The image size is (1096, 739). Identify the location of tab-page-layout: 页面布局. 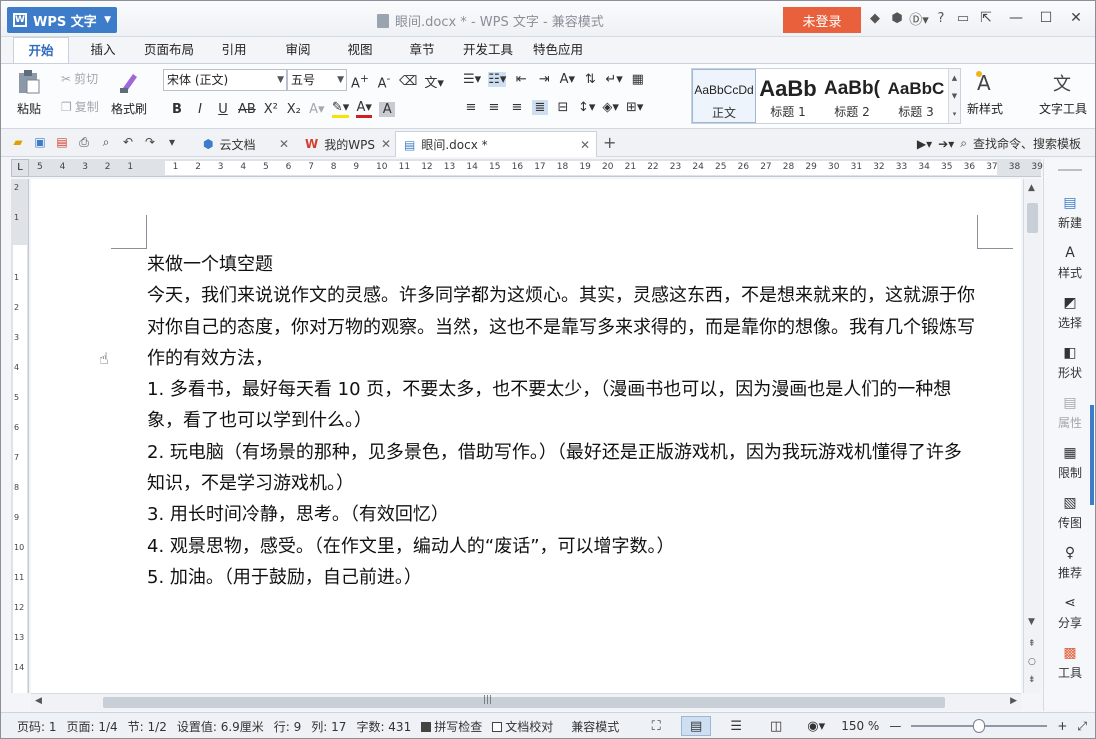
(169, 50).